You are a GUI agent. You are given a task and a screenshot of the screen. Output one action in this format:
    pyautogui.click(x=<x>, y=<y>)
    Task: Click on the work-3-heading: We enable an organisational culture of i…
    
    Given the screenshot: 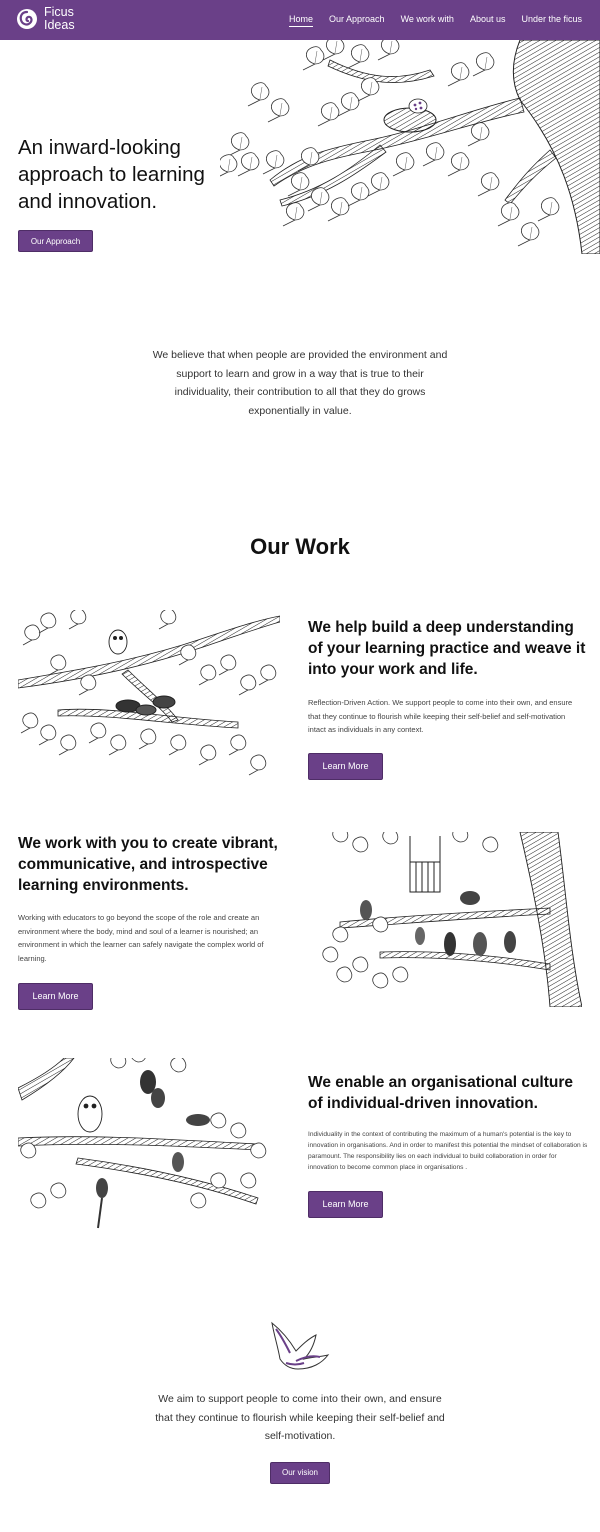 What is the action you would take?
    pyautogui.click(x=449, y=1093)
    